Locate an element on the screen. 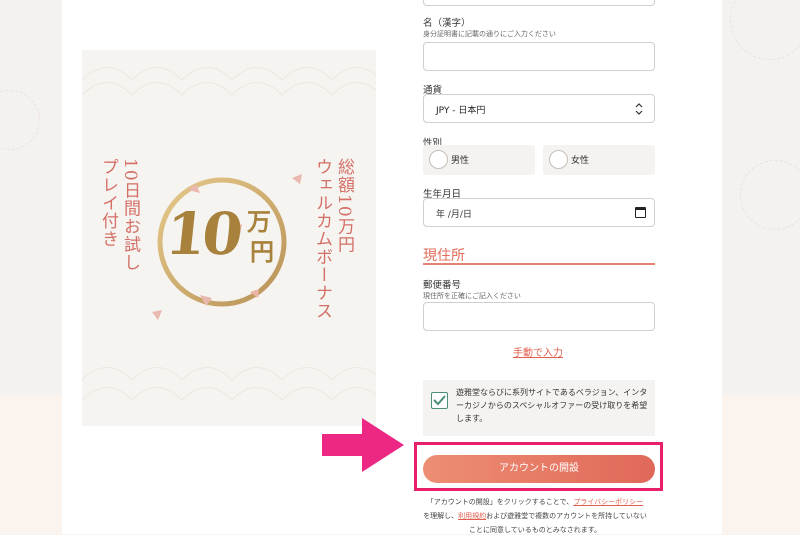 Image resolution: width=800 pixels, height=535 pixels. postal-code-label: 郵便番号 is located at coordinates (442, 285).